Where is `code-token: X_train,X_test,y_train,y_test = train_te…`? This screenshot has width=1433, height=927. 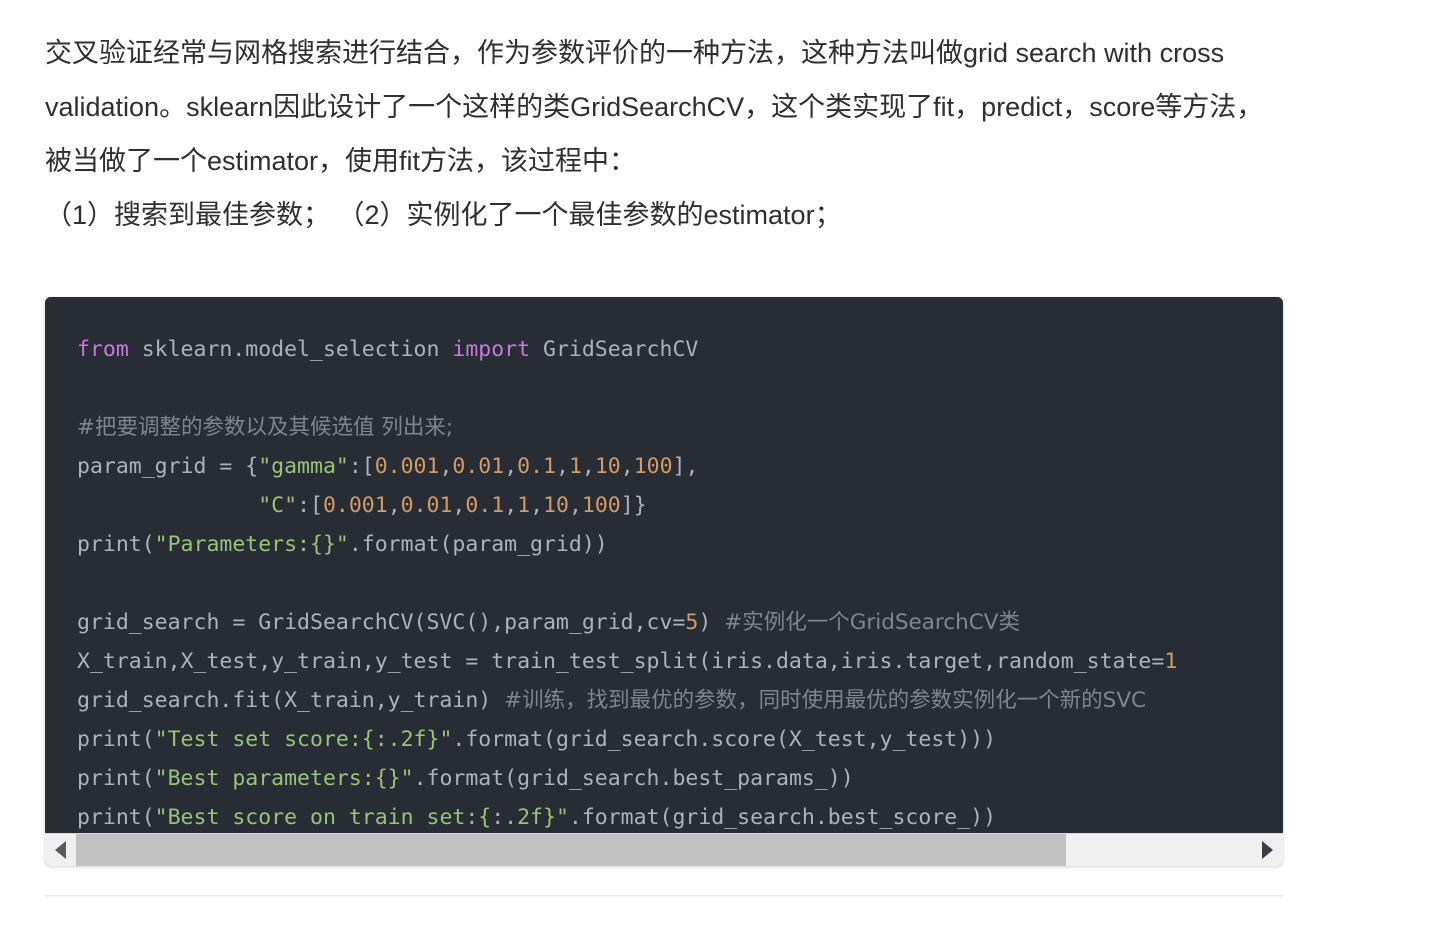
code-token: X_train,X_test,y_train,y_test = train_te… is located at coordinates (621, 661).